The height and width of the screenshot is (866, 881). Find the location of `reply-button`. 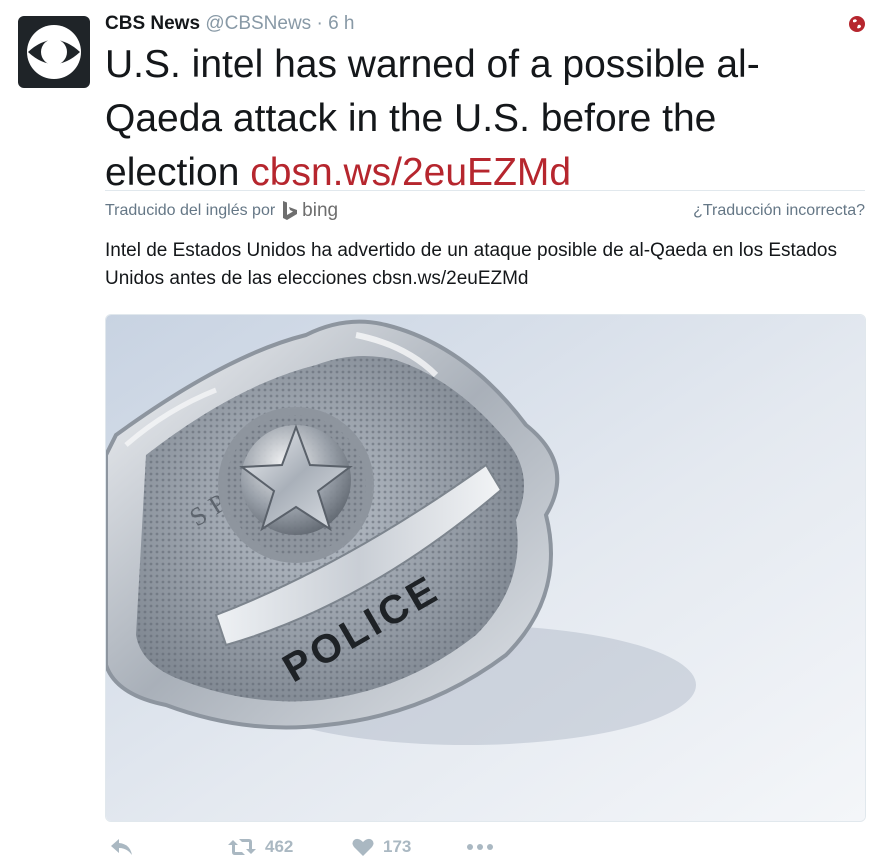

reply-button is located at coordinates (122, 847).